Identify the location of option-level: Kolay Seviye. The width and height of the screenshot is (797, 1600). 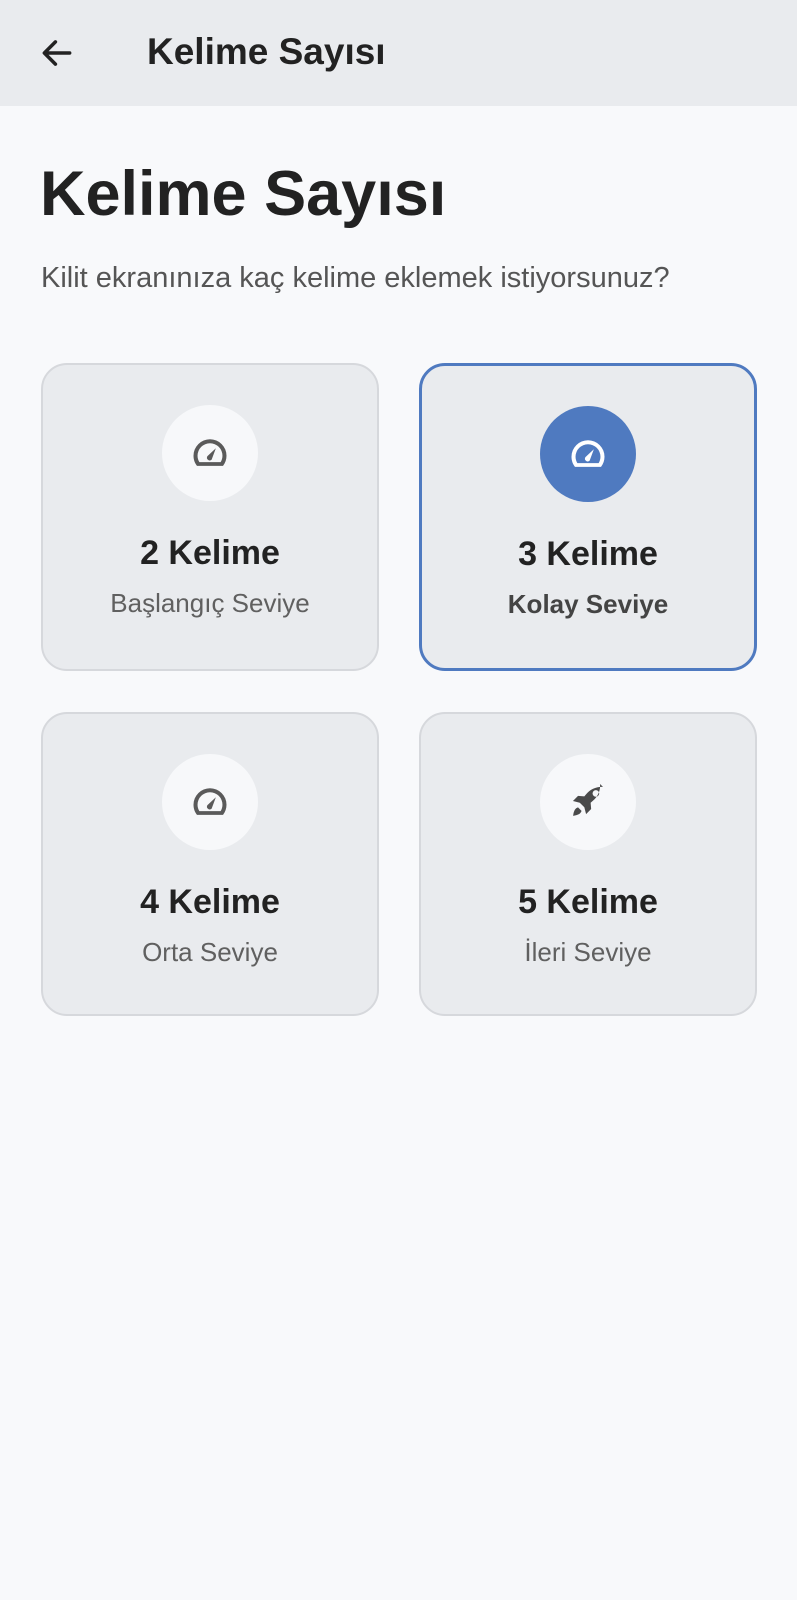
(588, 604).